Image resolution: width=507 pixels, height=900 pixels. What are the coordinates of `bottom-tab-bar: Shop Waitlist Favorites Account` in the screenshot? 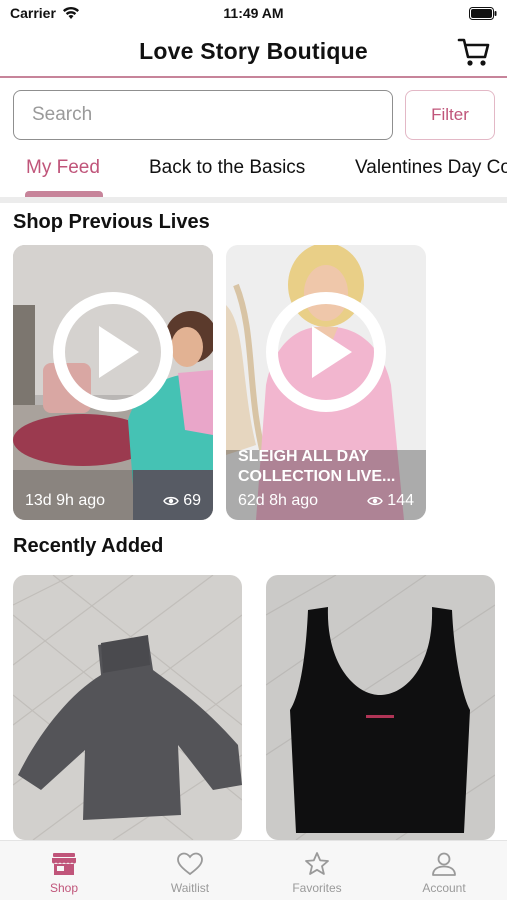 It's located at (253, 870).